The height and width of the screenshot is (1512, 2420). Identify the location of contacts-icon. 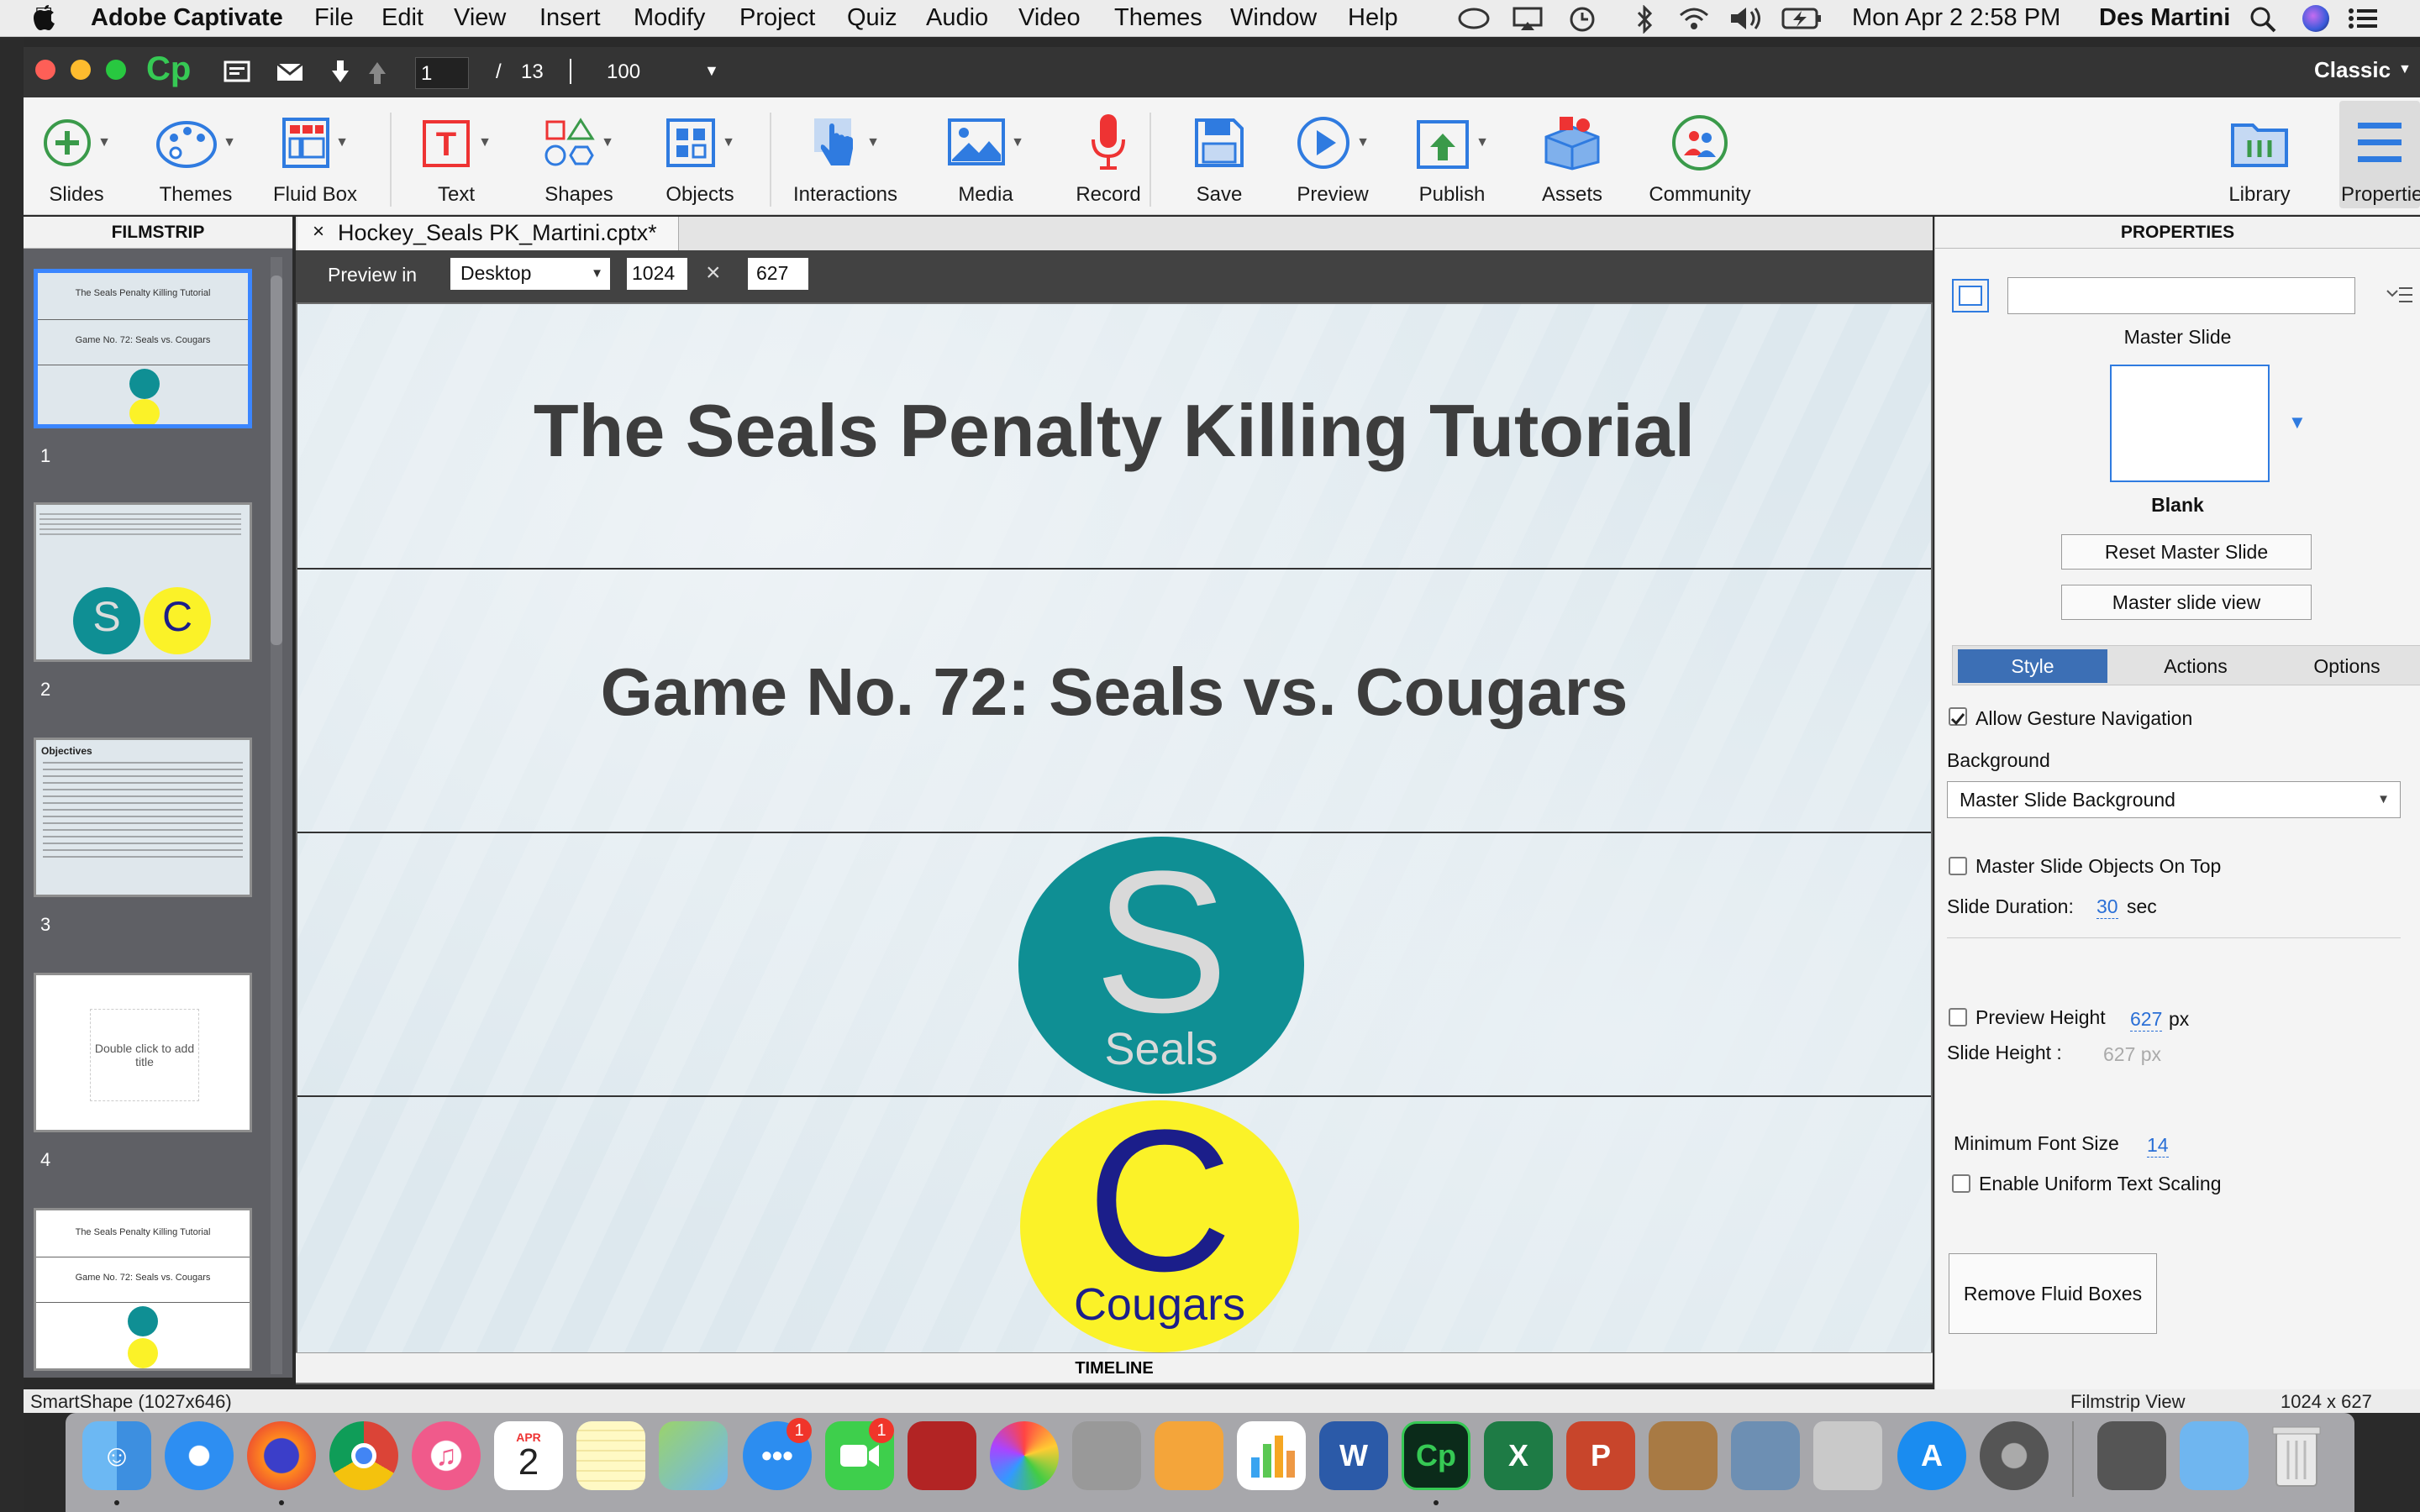
(1683, 1455).